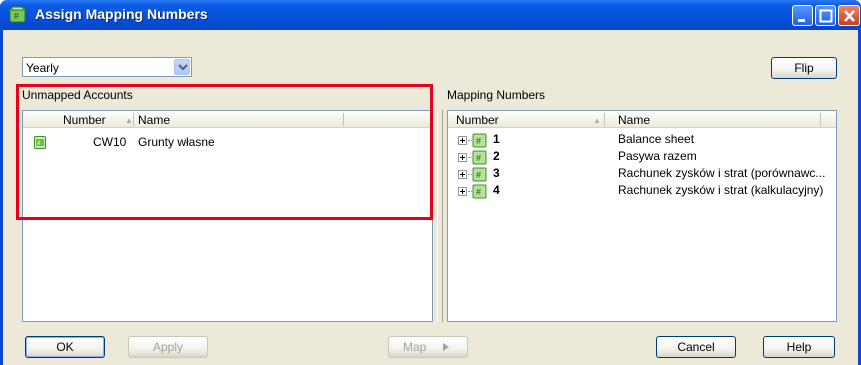  I want to click on mapping-name: Rachunek zysków i strat (kalkulacyjny), so click(721, 190).